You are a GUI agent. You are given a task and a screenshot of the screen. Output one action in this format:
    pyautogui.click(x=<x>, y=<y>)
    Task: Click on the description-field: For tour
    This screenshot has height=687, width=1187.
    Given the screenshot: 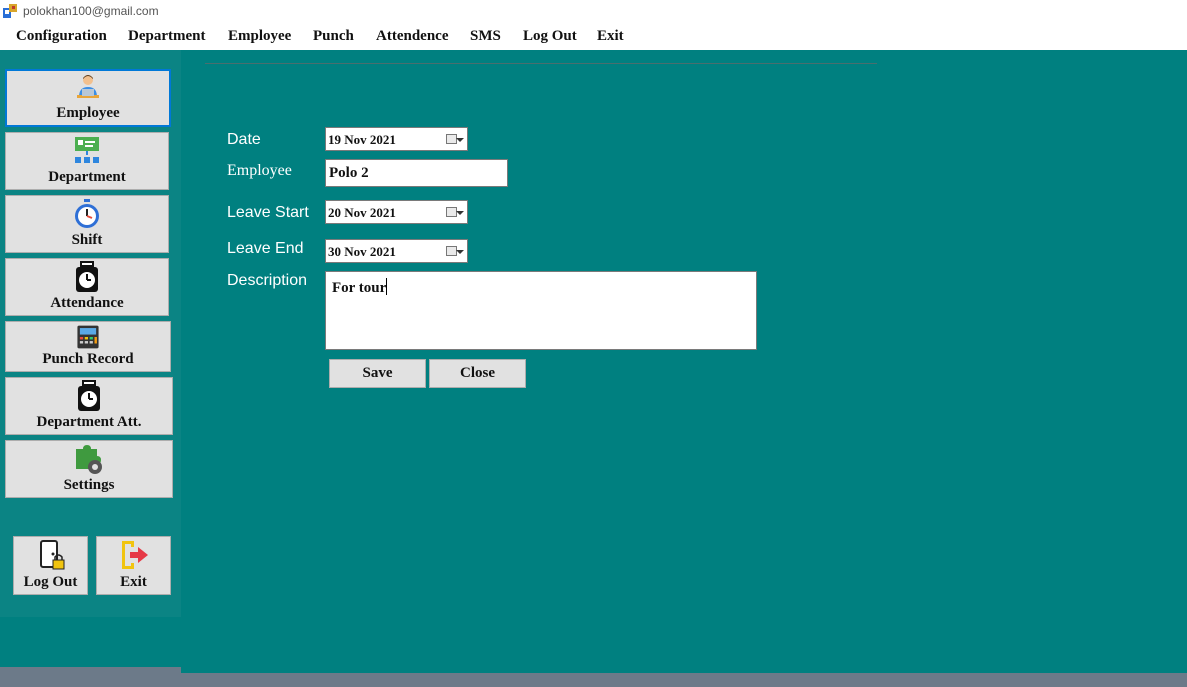 What is the action you would take?
    pyautogui.click(x=541, y=310)
    